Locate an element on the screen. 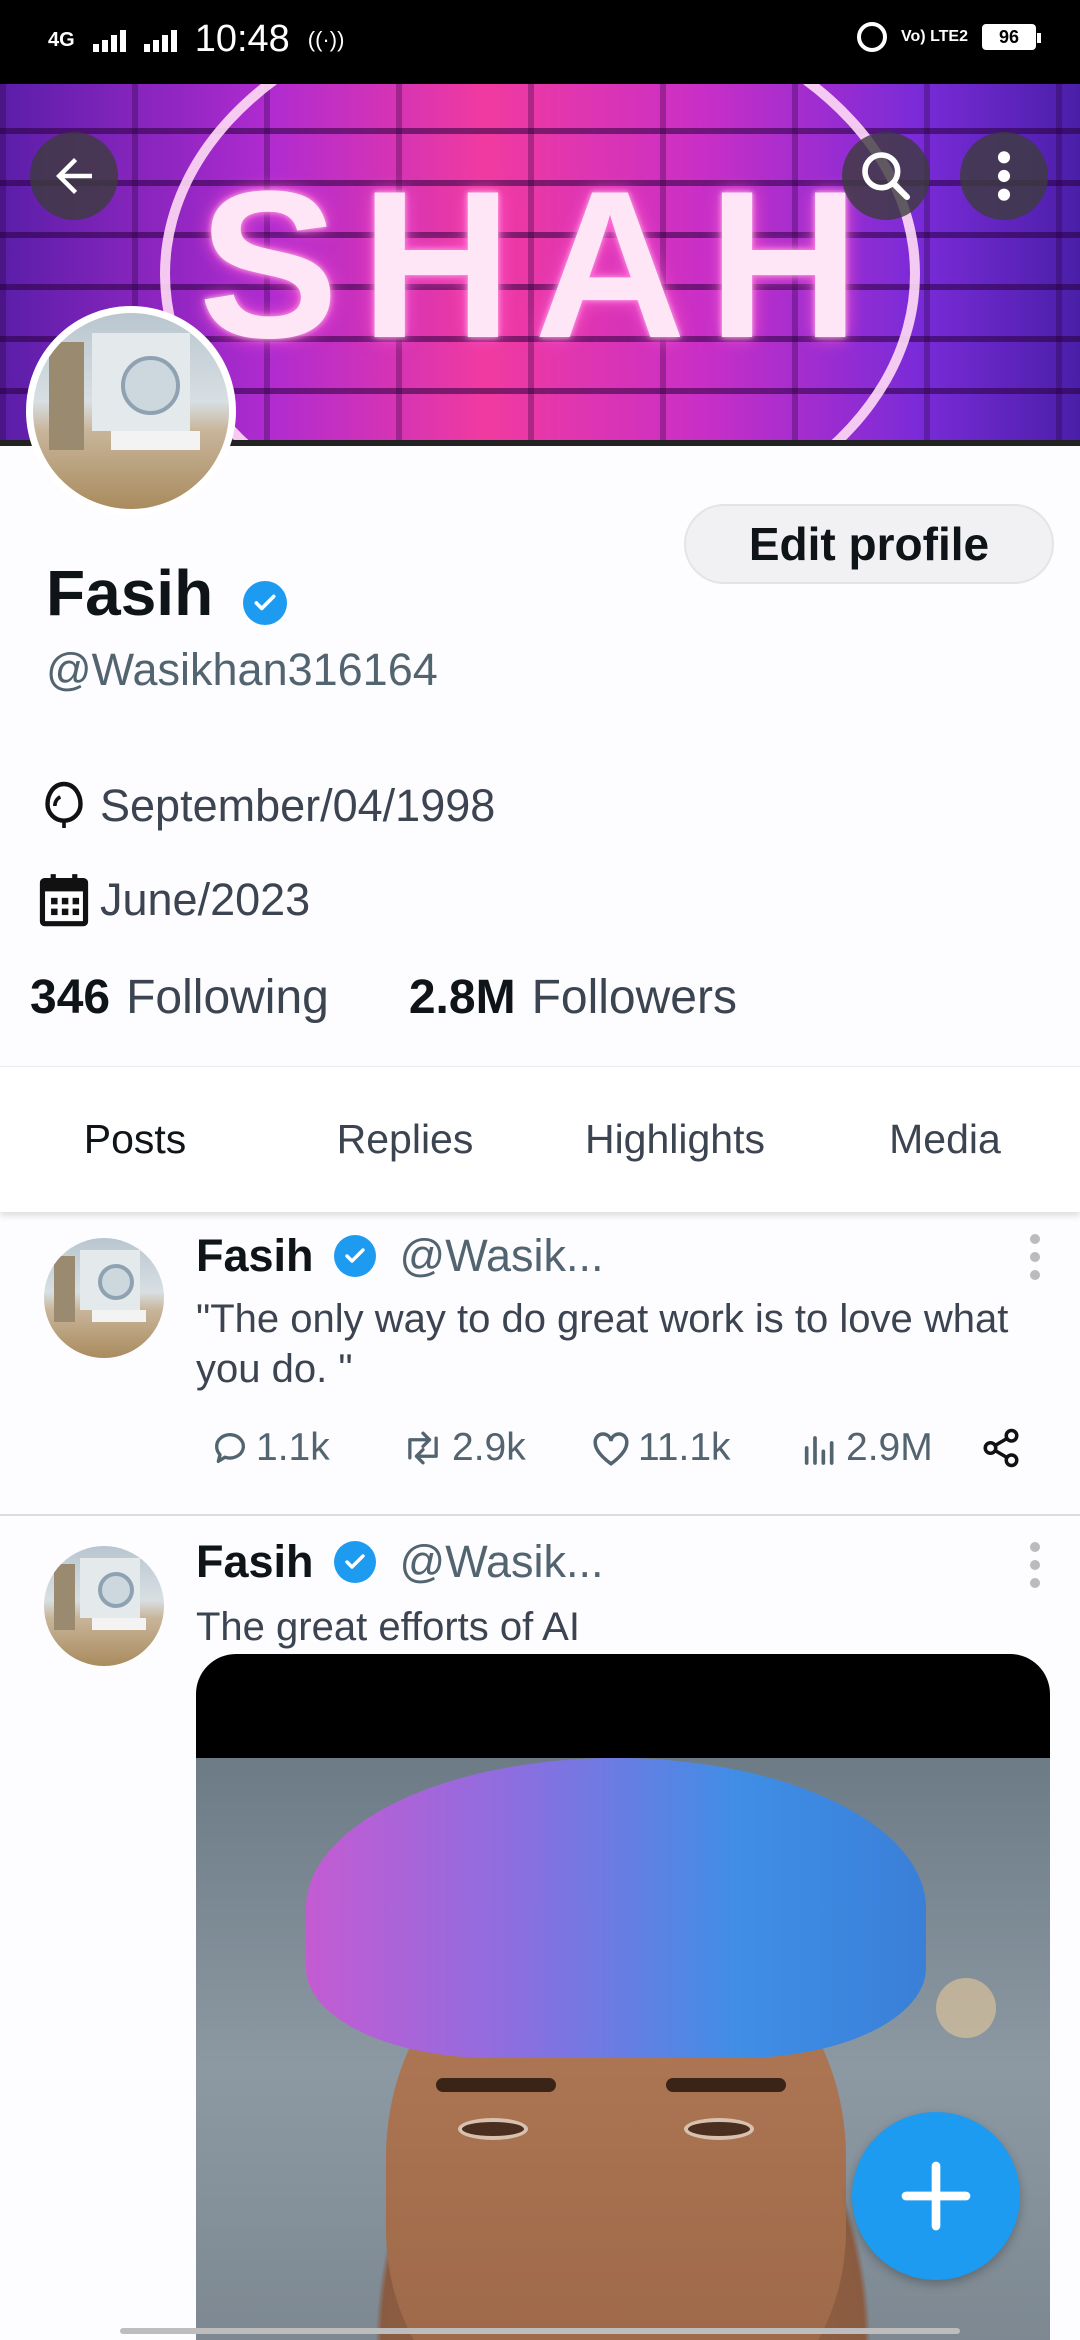 The height and width of the screenshot is (2340, 1080). back-button is located at coordinates (74, 176).